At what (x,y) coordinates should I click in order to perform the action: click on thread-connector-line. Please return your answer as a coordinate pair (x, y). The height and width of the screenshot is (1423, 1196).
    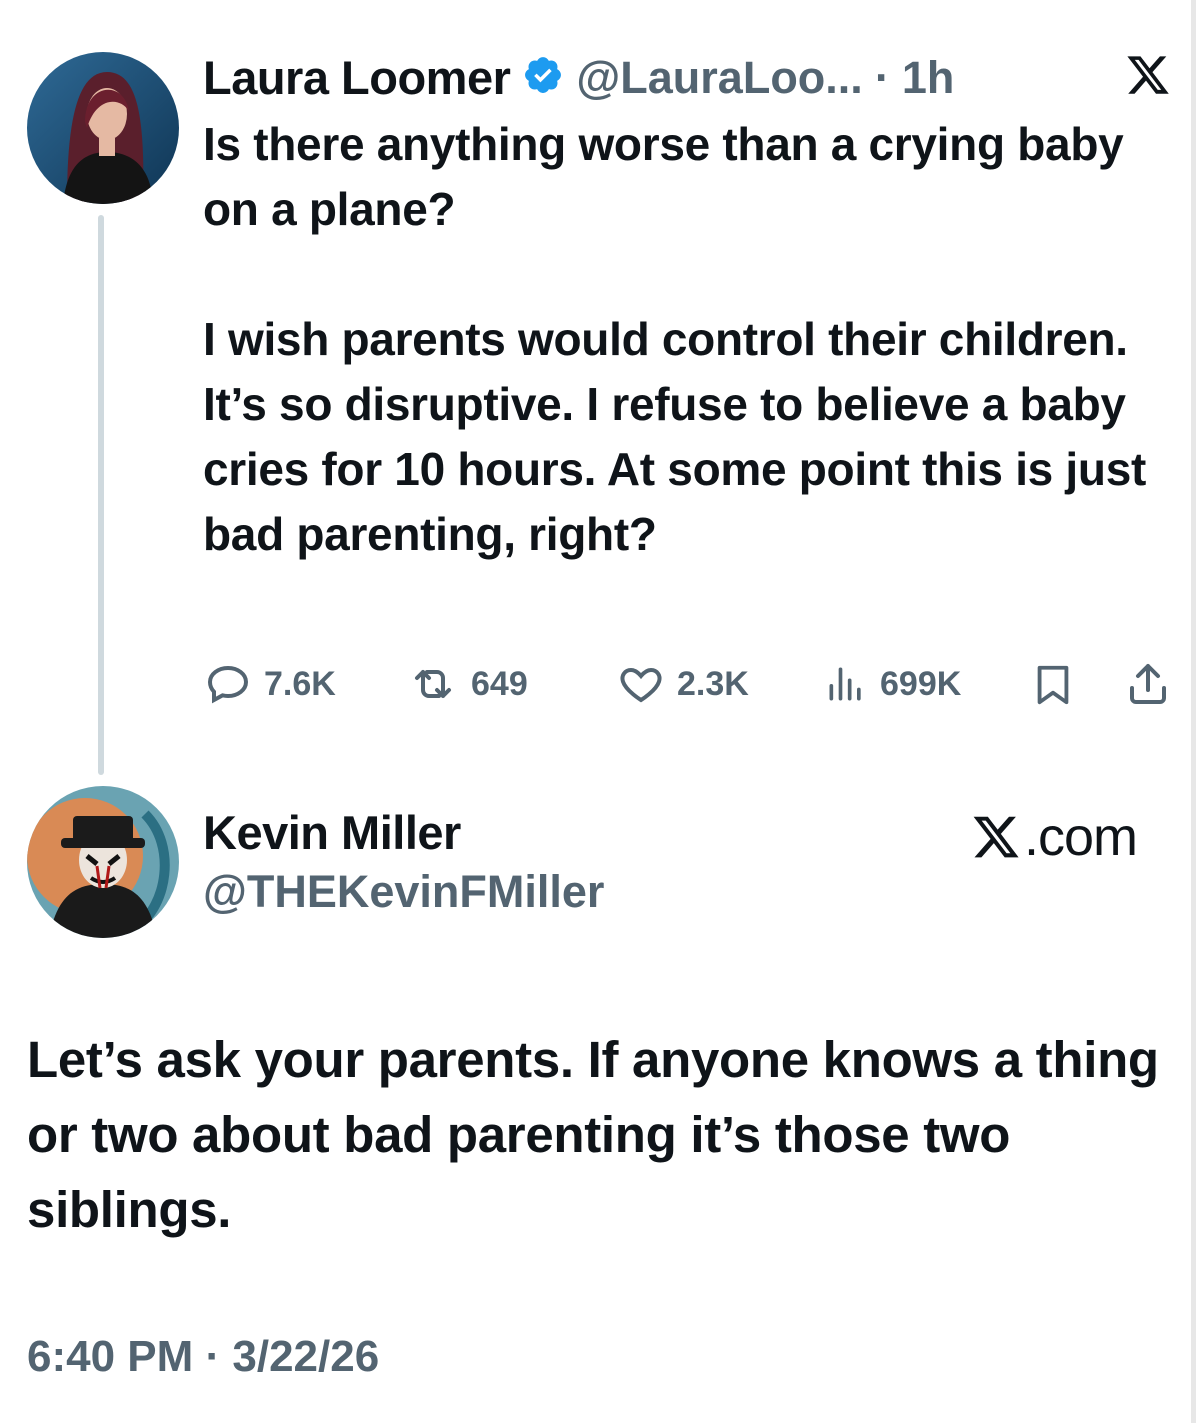
    Looking at the image, I should click on (101, 495).